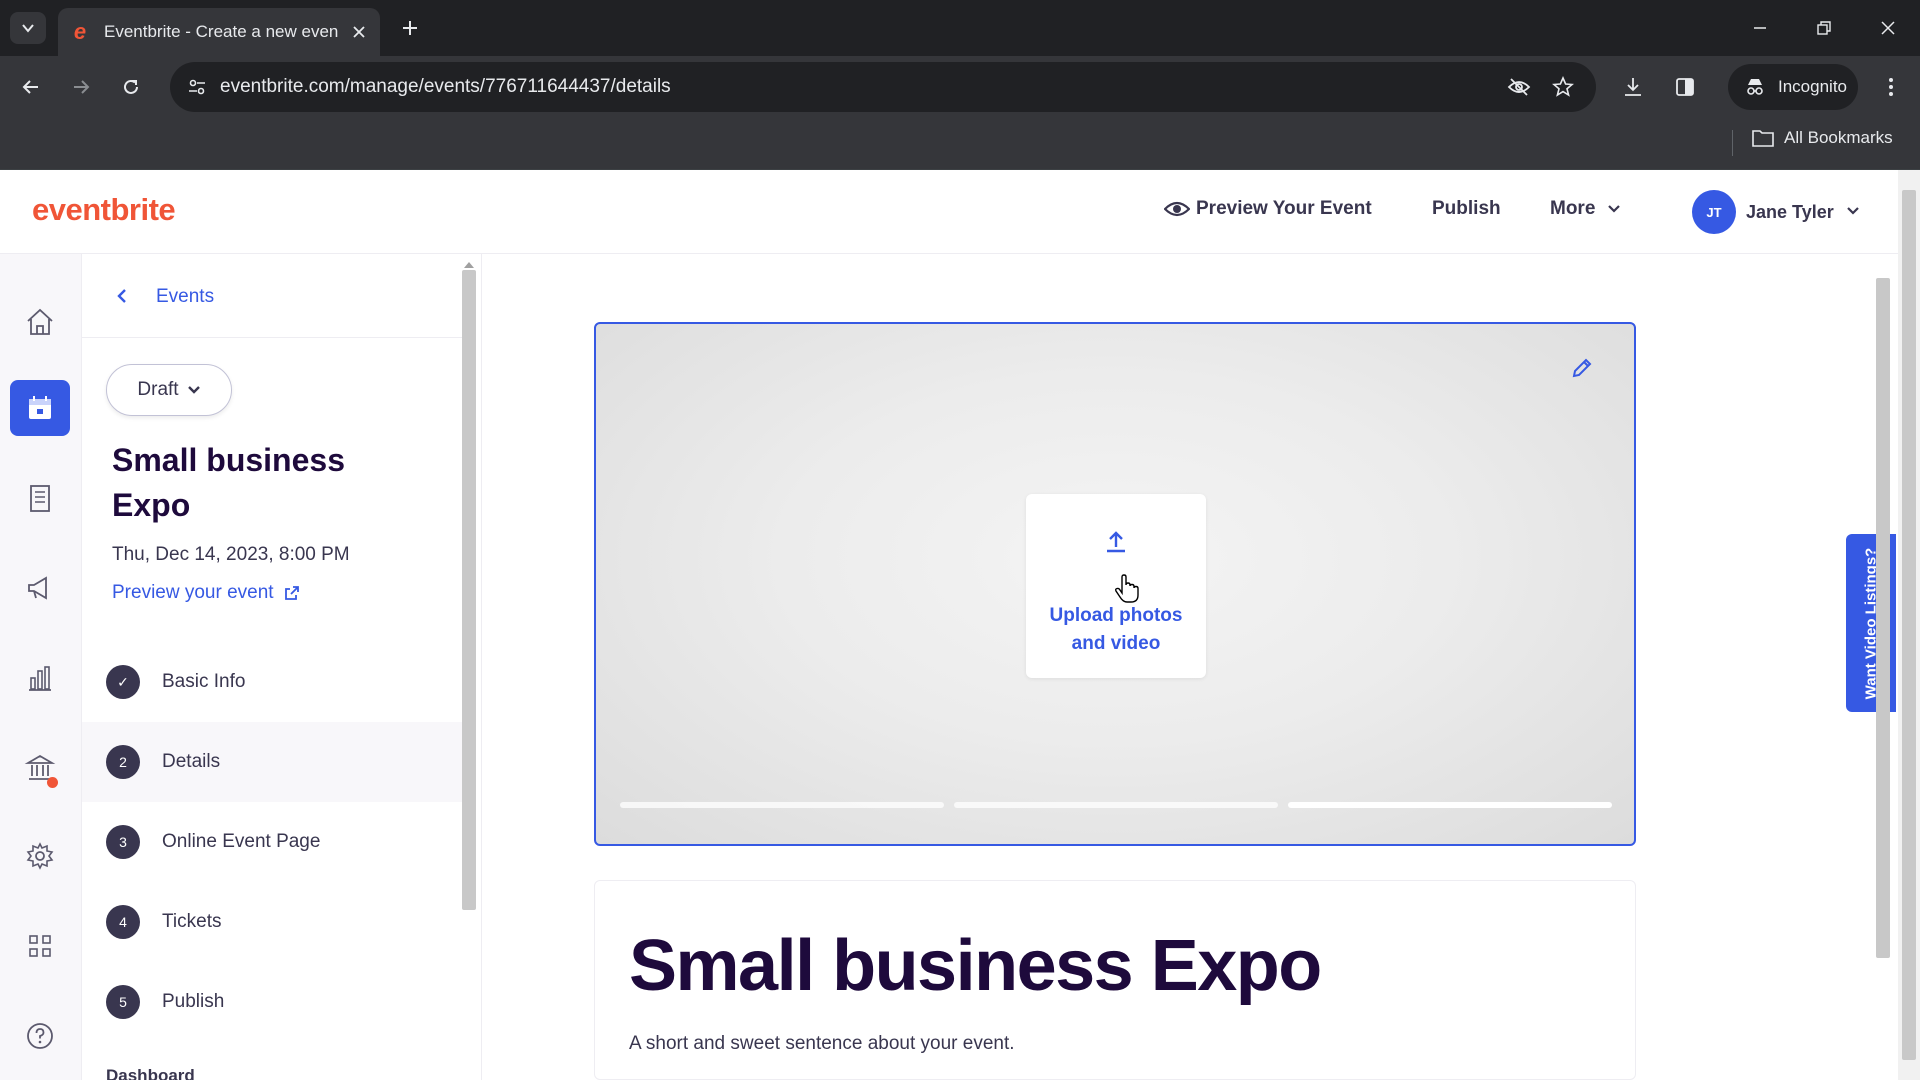  What do you see at coordinates (219, 32) in the screenshot?
I see `browser-tab-active: e Eventbrite - Create a new even` at bounding box center [219, 32].